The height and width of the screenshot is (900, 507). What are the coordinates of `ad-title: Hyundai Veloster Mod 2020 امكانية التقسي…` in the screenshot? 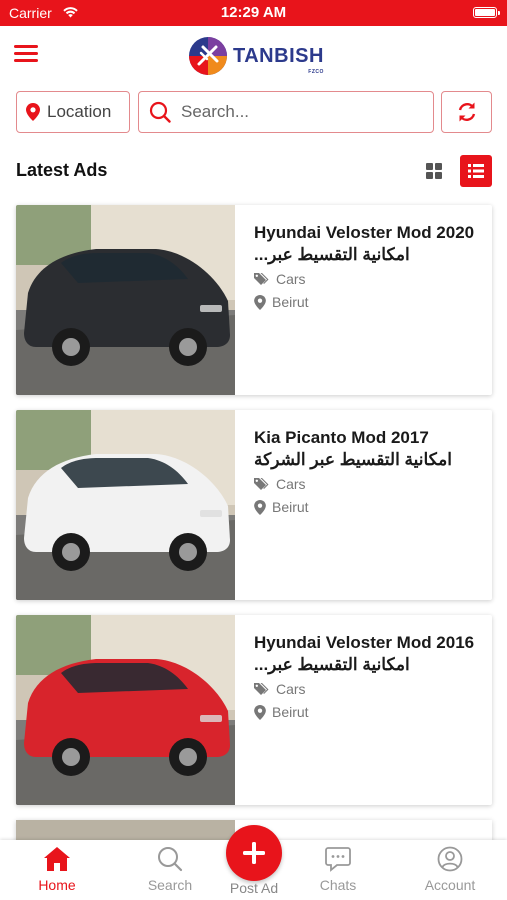 It's located at (369, 244).